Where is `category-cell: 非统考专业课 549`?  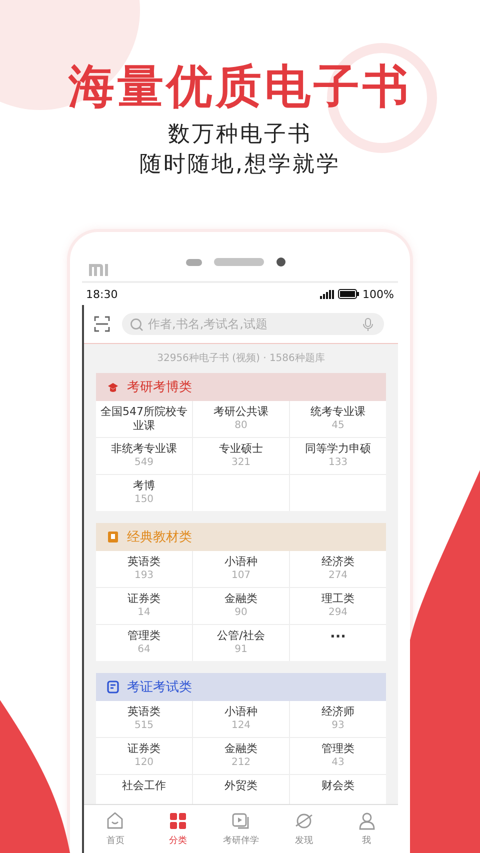 category-cell: 非统考专业课 549 is located at coordinates (144, 456).